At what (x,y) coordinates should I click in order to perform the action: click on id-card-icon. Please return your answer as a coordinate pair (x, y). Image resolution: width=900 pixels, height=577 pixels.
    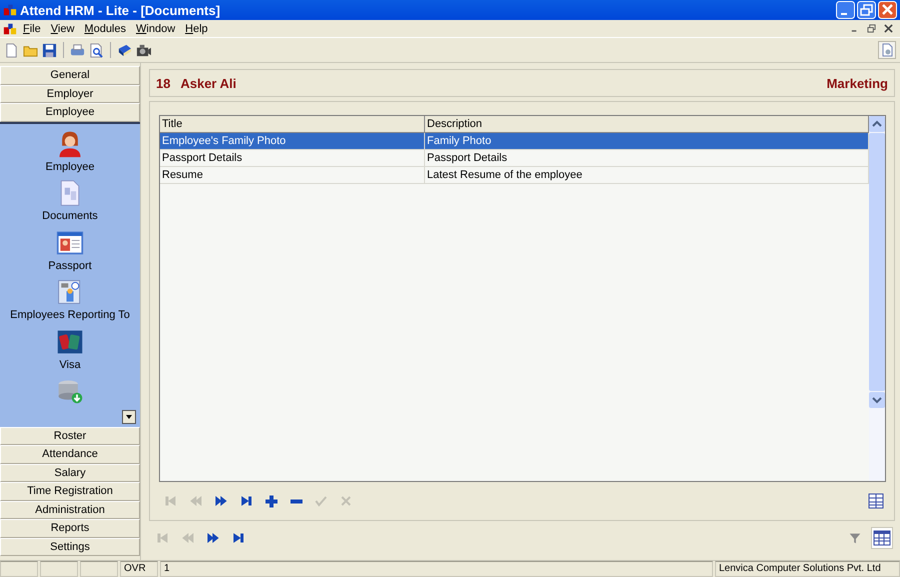
    Looking at the image, I should click on (70, 242).